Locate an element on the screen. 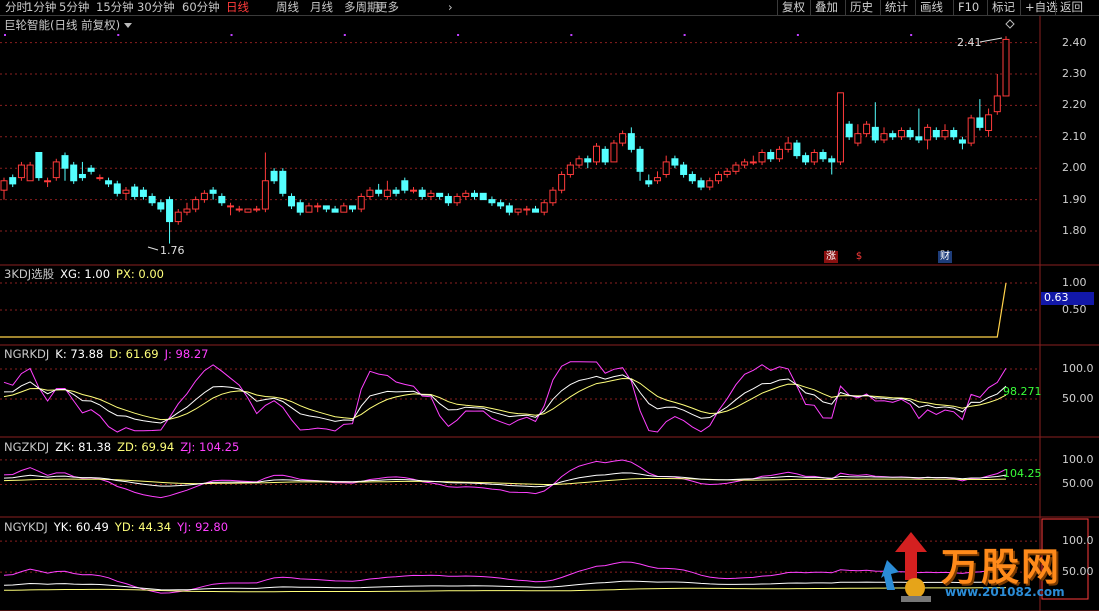 This screenshot has width=1099, height=611. stock-name: 巨轮智能(日线 前复权) is located at coordinates (62, 25).